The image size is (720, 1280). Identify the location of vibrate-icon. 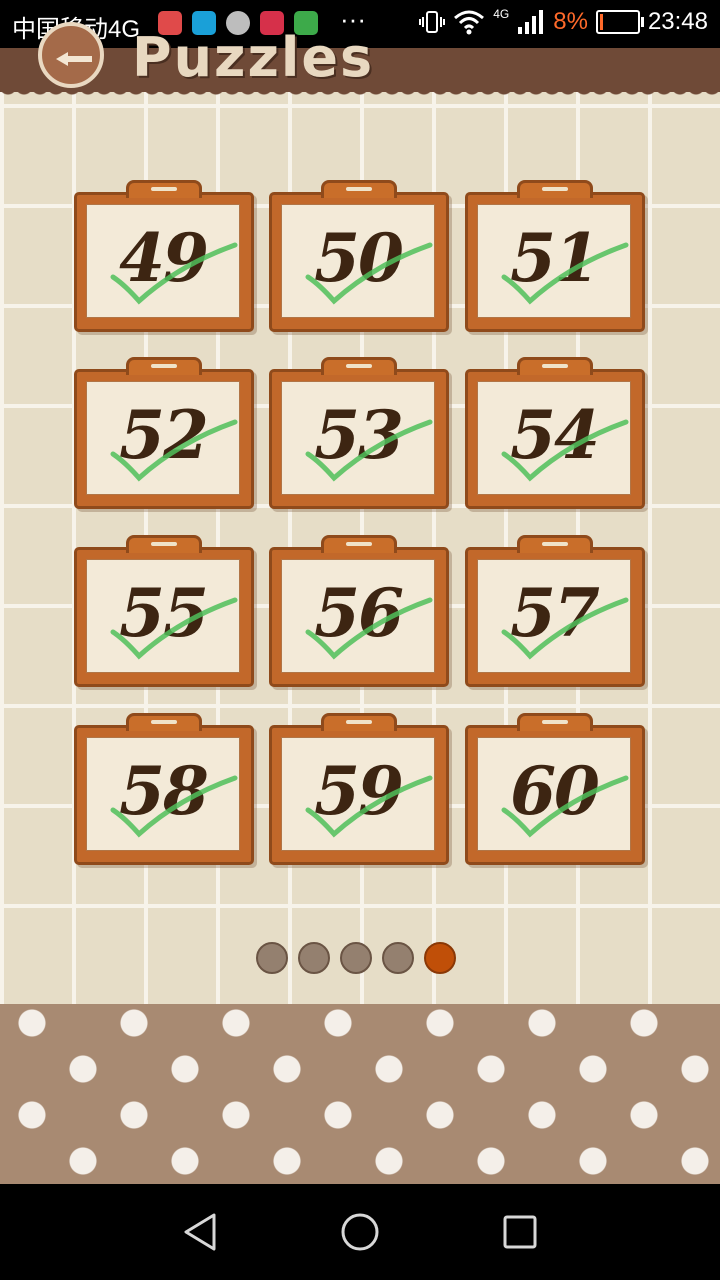
(432, 22).